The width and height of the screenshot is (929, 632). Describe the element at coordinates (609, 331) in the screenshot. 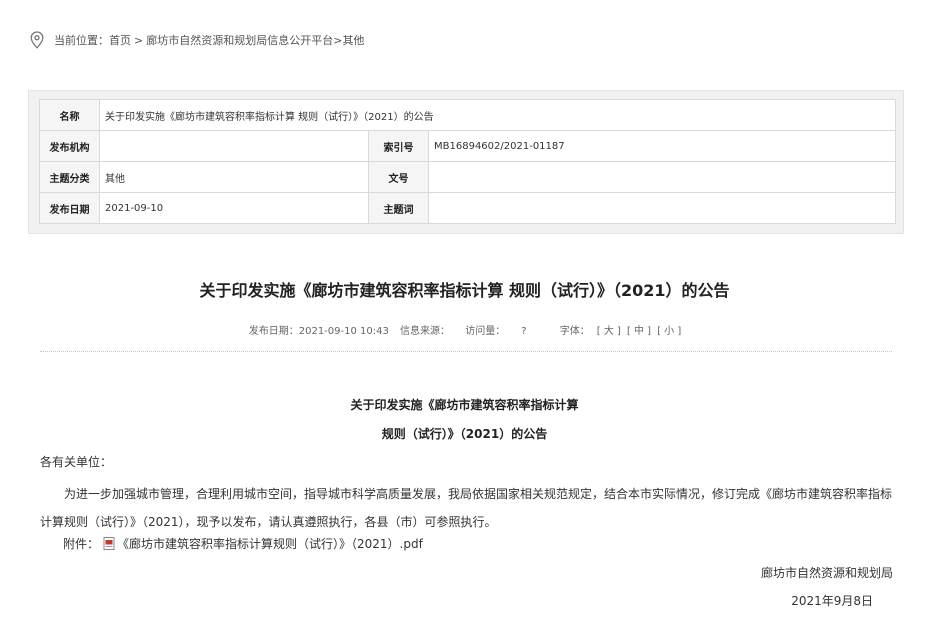

I see `font-size-large-button: [ 大 ]` at that location.